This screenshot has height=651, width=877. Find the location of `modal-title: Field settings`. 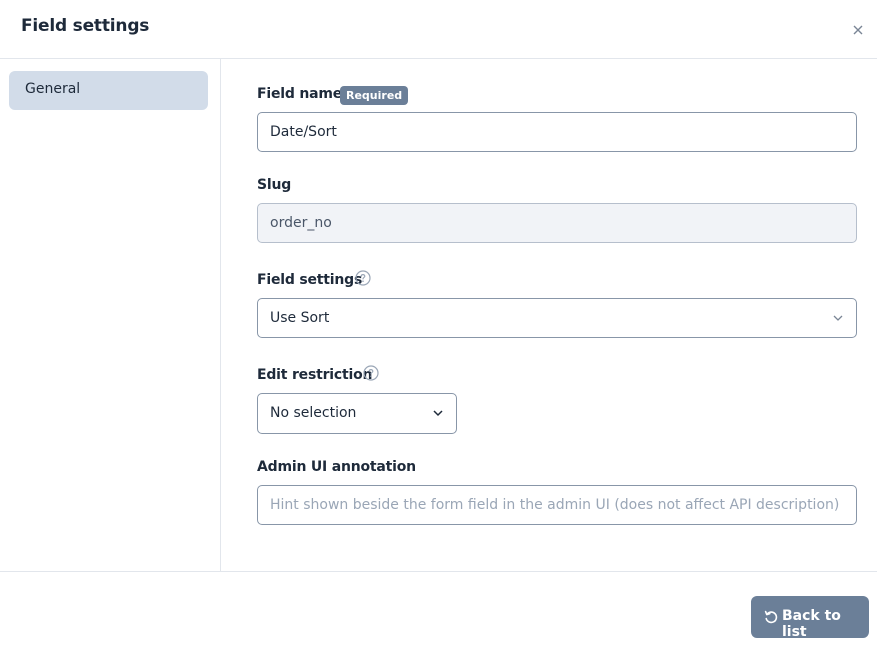

modal-title: Field settings is located at coordinates (85, 26).